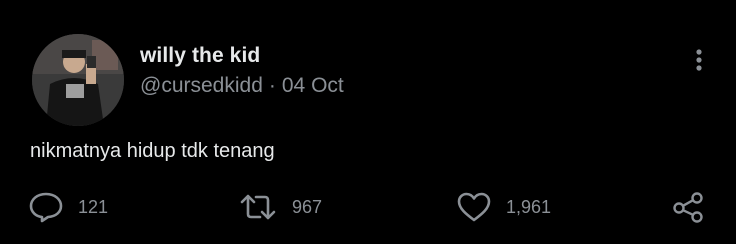  What do you see at coordinates (474, 207) in the screenshot?
I see `heart-icon` at bounding box center [474, 207].